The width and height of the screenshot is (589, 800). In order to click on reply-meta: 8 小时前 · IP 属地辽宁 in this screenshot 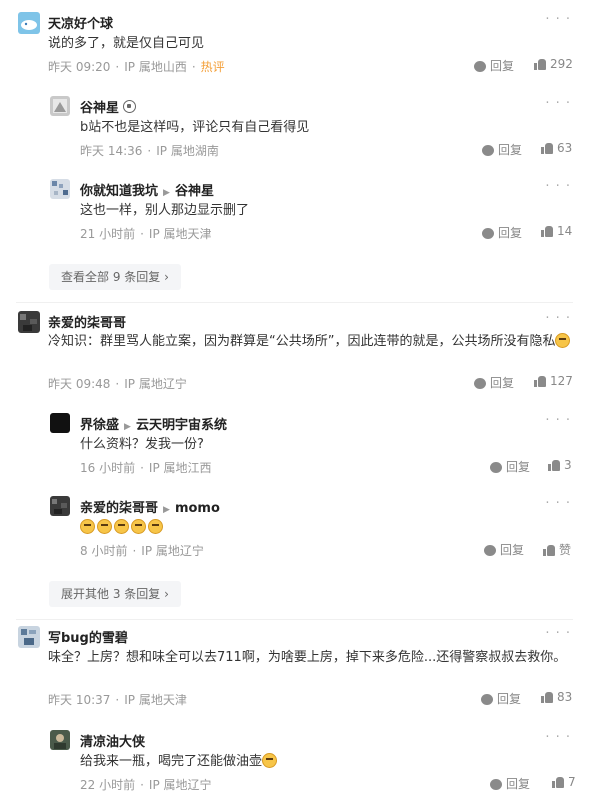, I will do `click(142, 551)`.